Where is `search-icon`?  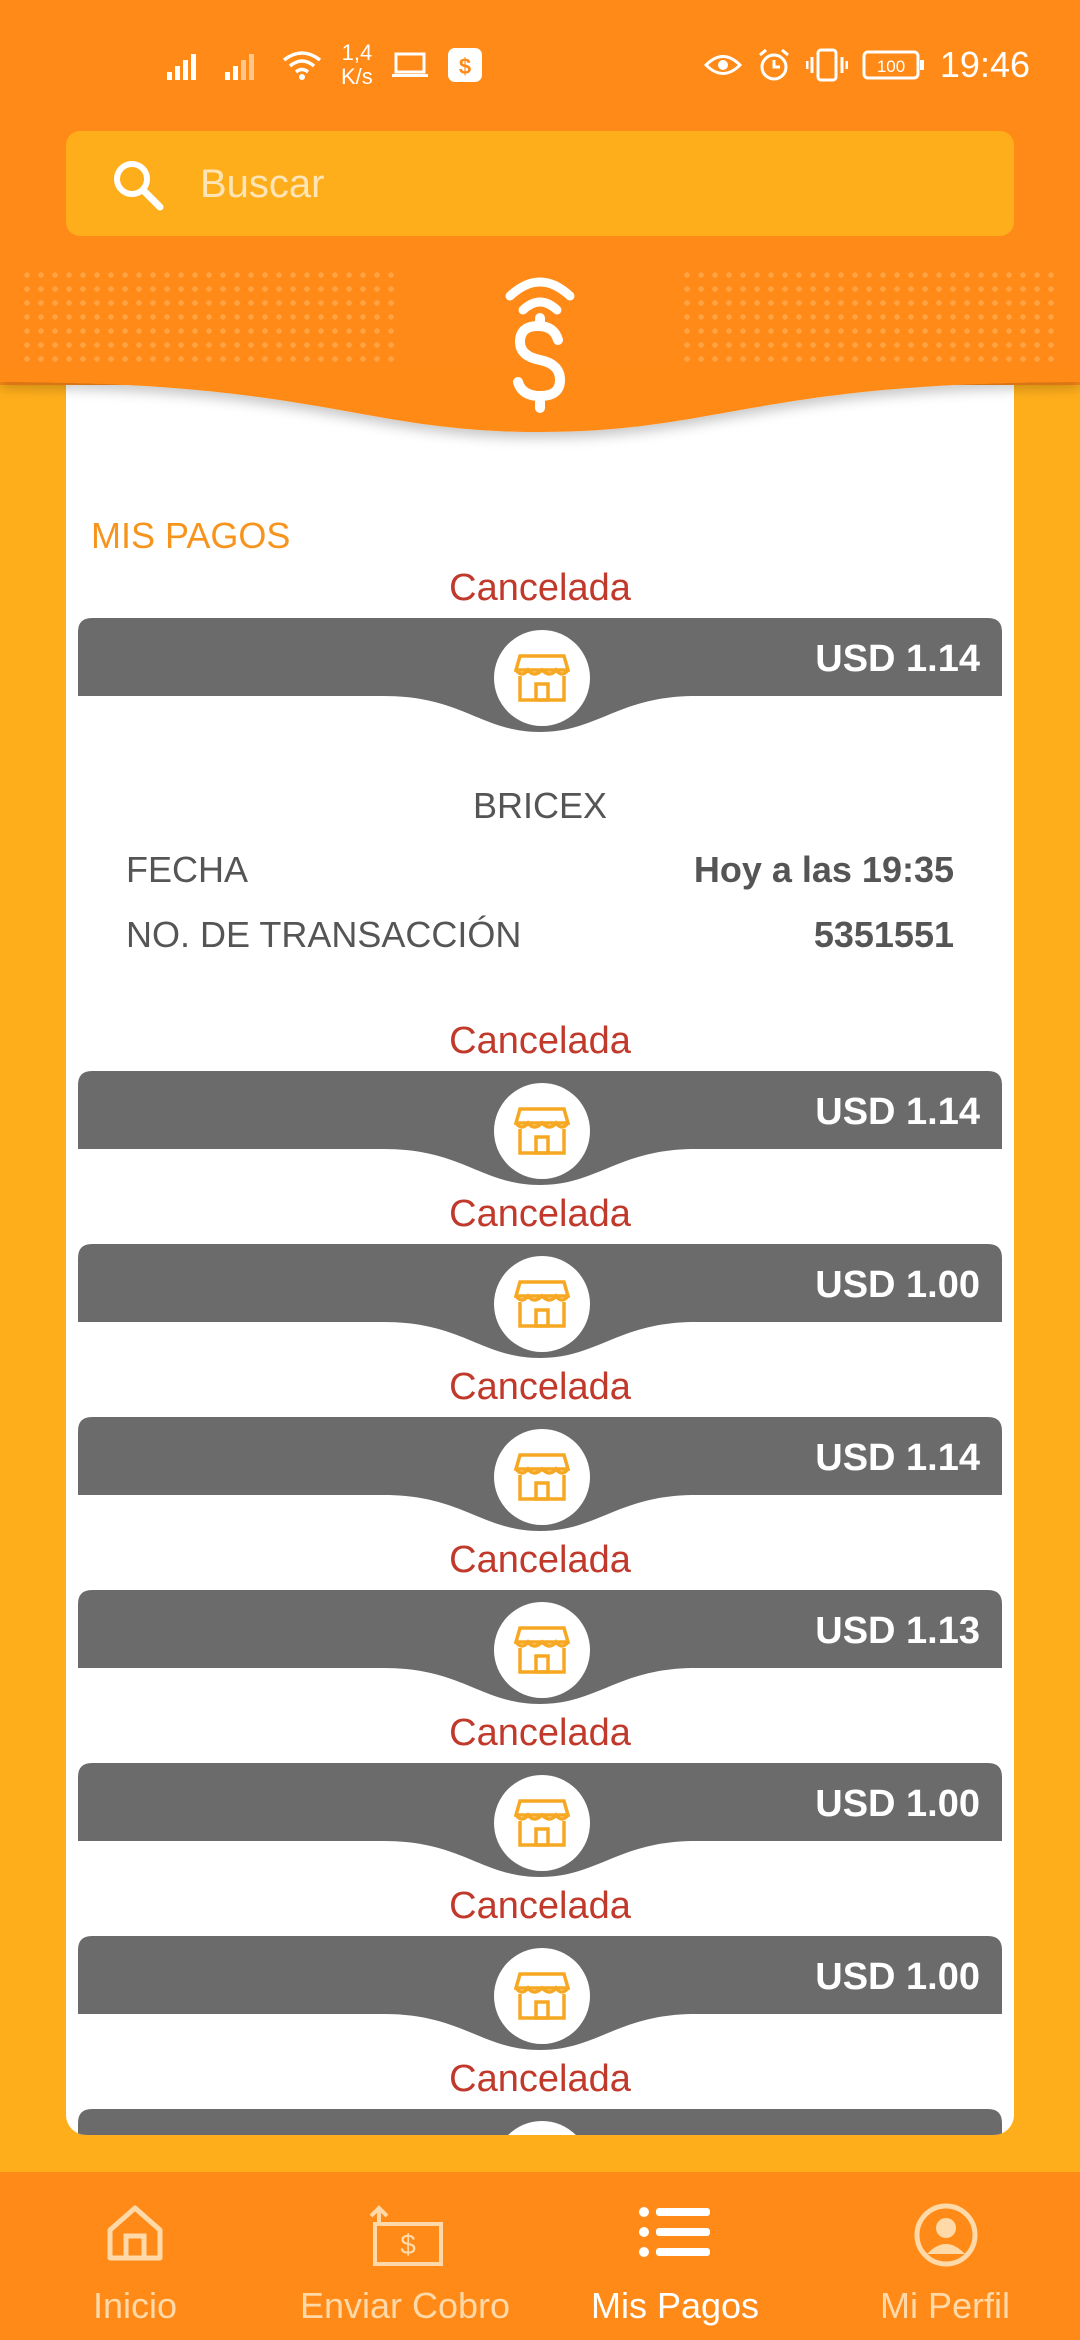 search-icon is located at coordinates (138, 185).